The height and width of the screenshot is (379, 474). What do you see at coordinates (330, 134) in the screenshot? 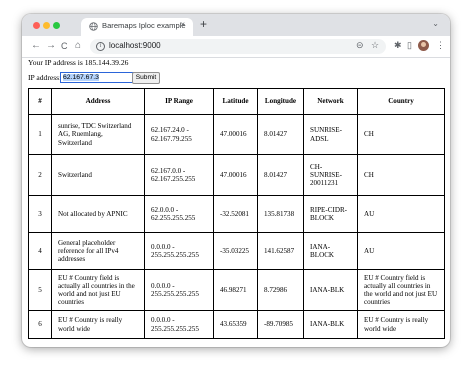
I see `network-cell: SUNRISE-ADSL` at bounding box center [330, 134].